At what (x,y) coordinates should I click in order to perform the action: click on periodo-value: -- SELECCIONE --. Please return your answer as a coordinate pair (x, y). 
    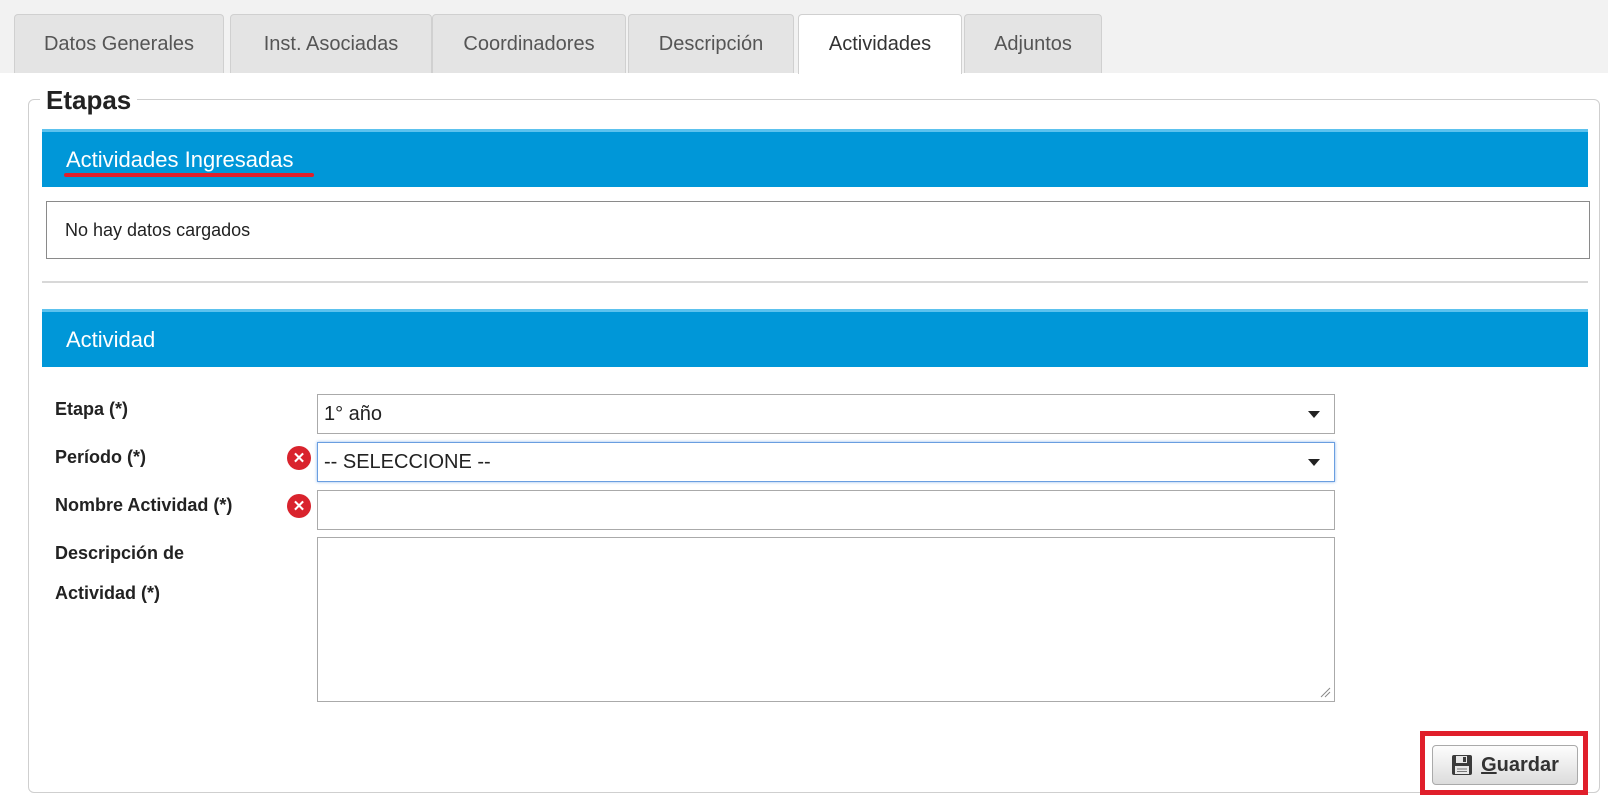
    Looking at the image, I should click on (407, 461).